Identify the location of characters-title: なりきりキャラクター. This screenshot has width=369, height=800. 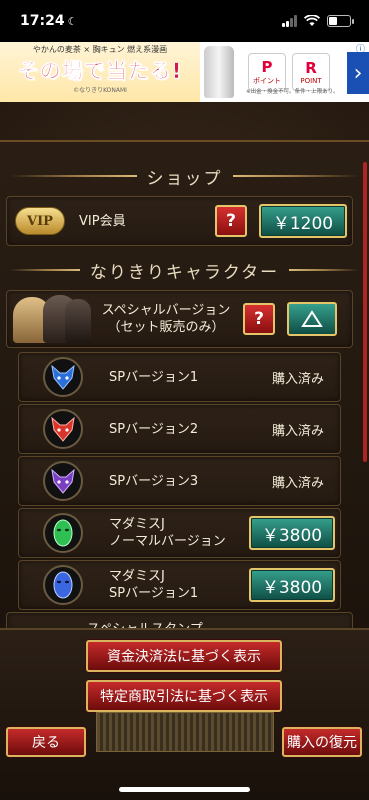
(184, 272).